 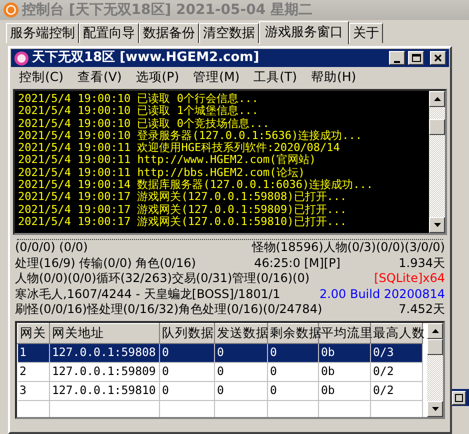 What do you see at coordinates (229, 33) in the screenshot?
I see `tab: 清空数据` at bounding box center [229, 33].